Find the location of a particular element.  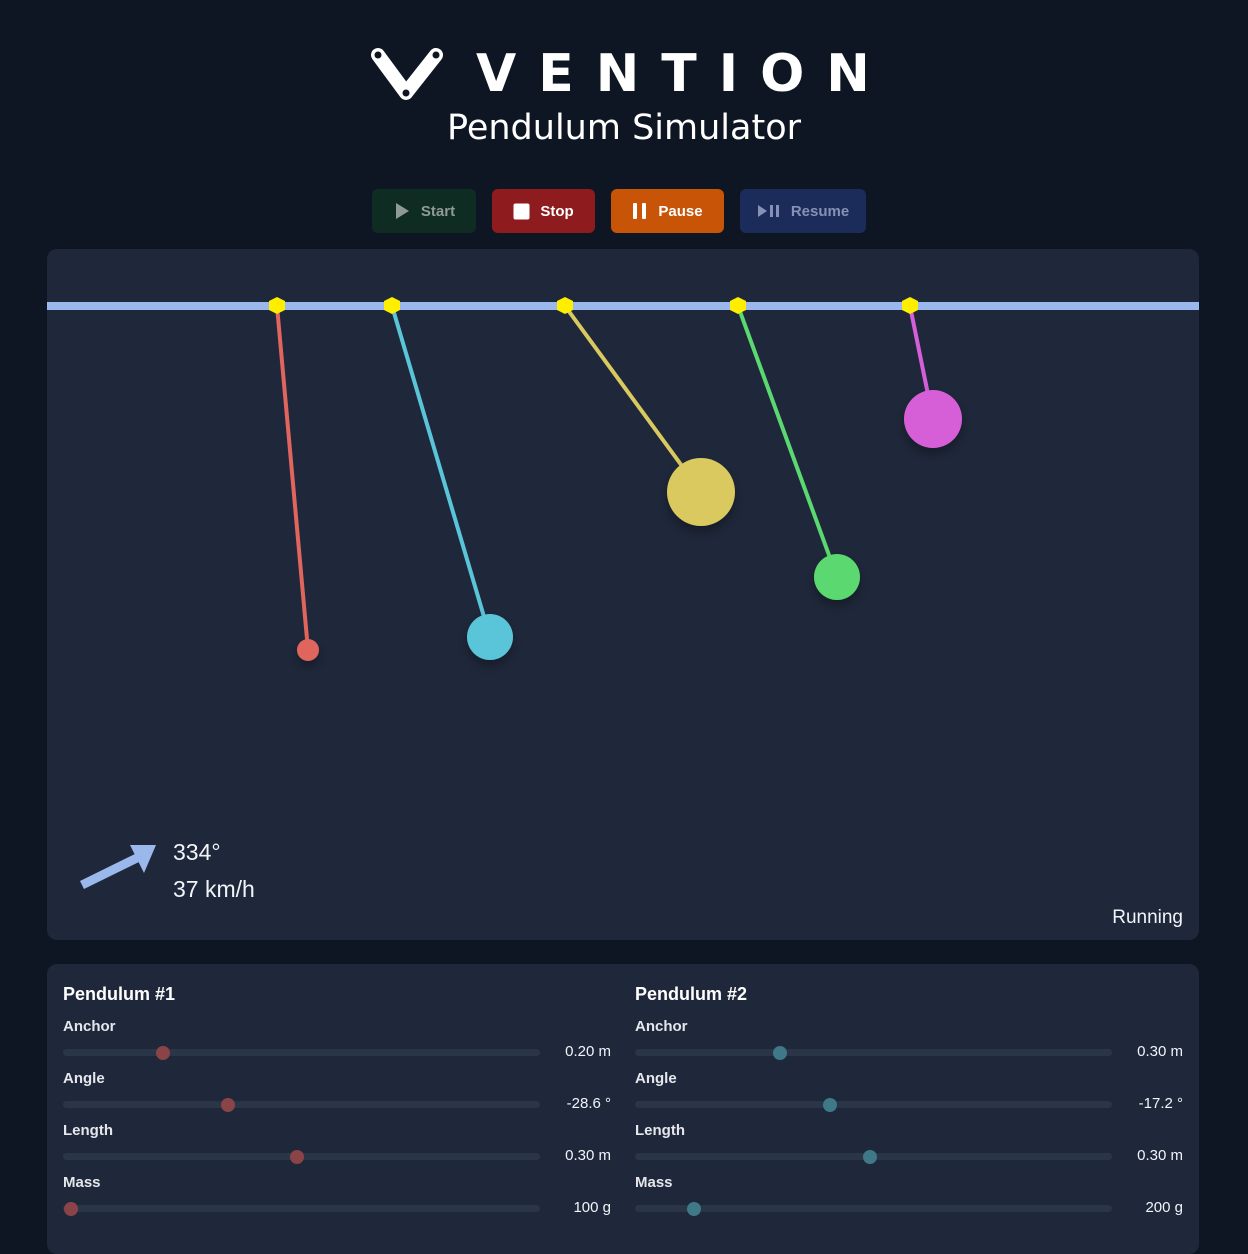

brand-name: VENTION is located at coordinates (684, 74).